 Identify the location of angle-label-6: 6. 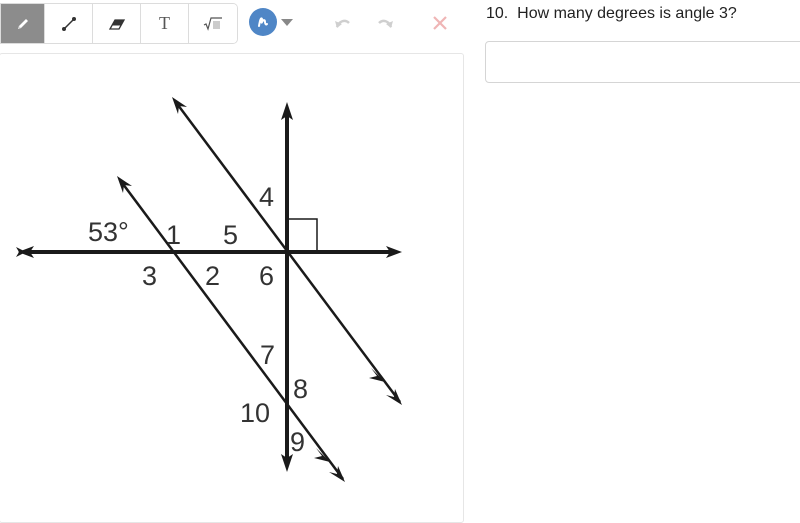
(266, 276).